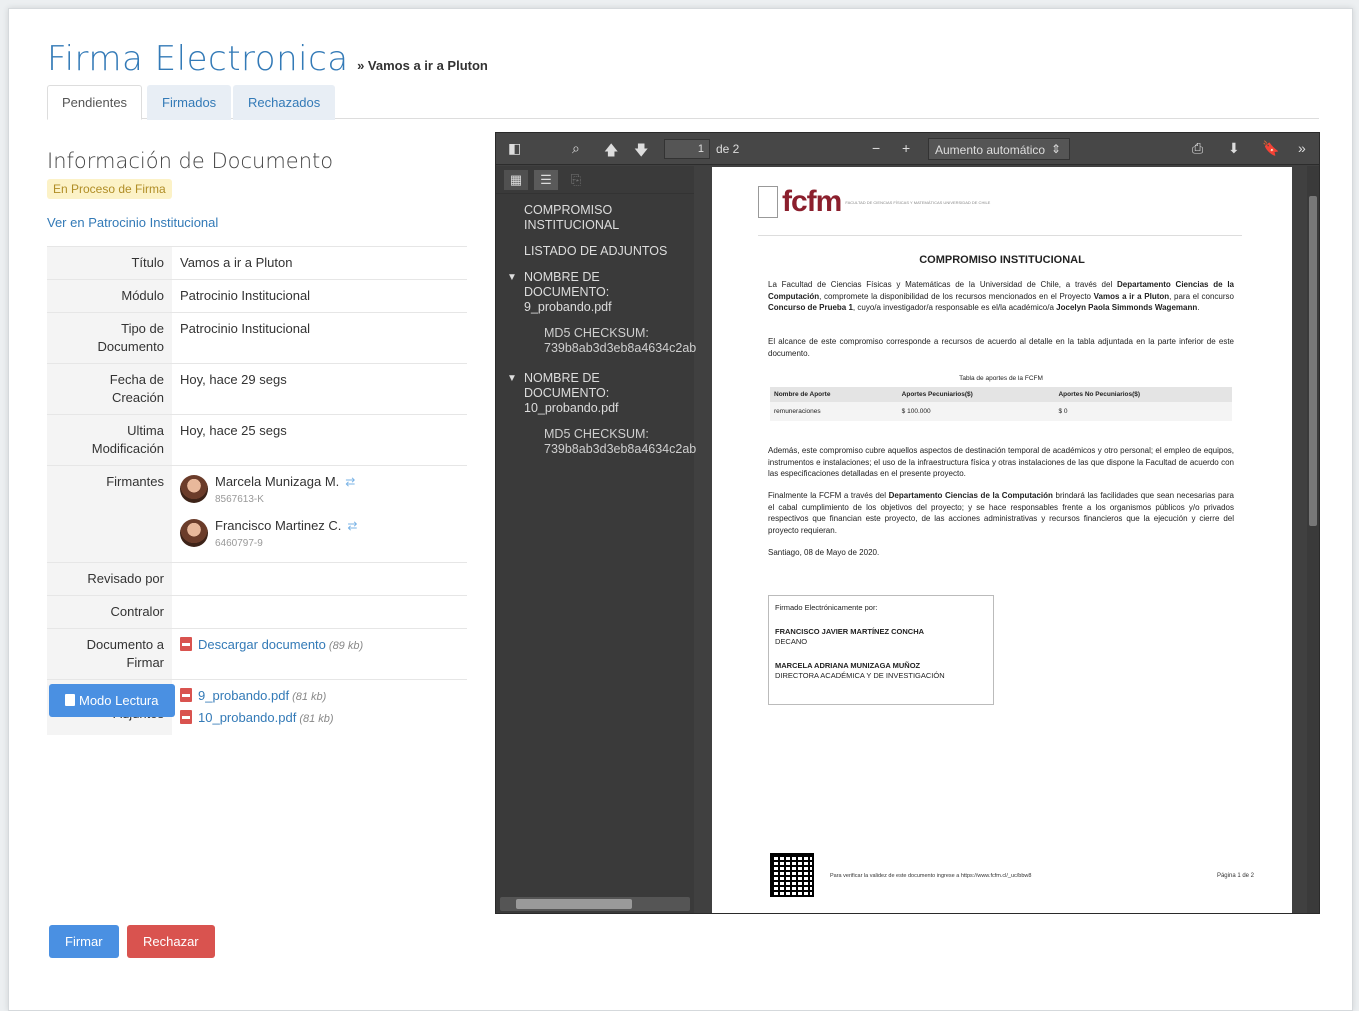  Describe the element at coordinates (1143, 411) in the screenshot. I see `table-cell: $ 0` at that location.